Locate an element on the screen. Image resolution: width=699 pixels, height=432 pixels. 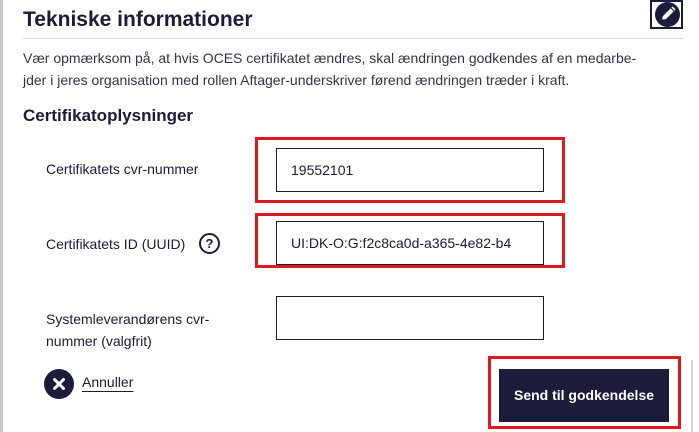
uuid-label: Certifikatets ID (UUID) is located at coordinates (116, 244).